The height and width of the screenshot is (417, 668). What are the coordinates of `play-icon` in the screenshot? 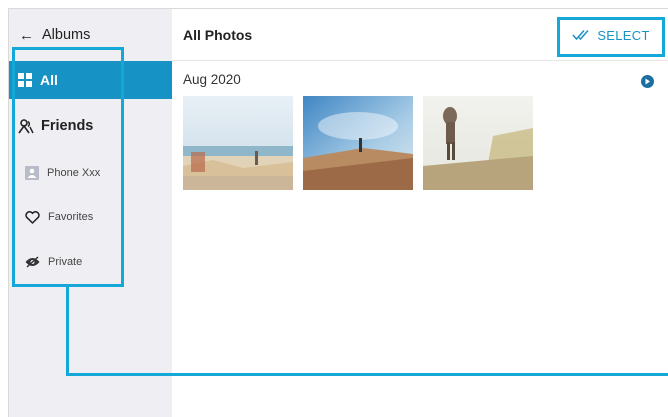 It's located at (647, 81).